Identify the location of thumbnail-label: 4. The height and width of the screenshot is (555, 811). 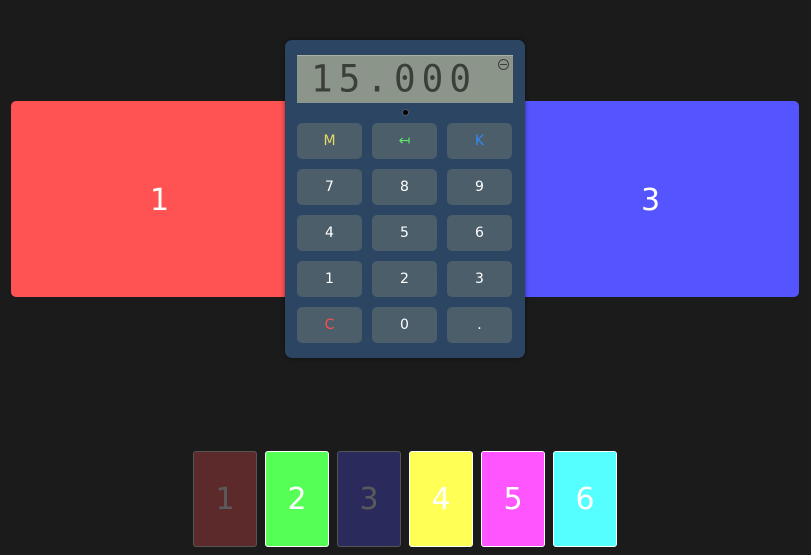
(441, 499).